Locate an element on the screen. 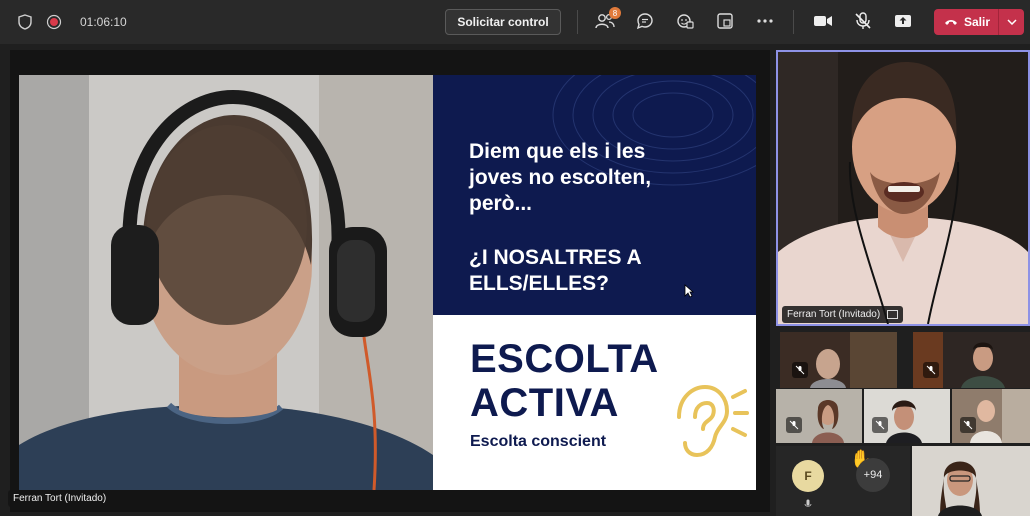 This screenshot has height=516, width=1030. more-icon is located at coordinates (765, 21).